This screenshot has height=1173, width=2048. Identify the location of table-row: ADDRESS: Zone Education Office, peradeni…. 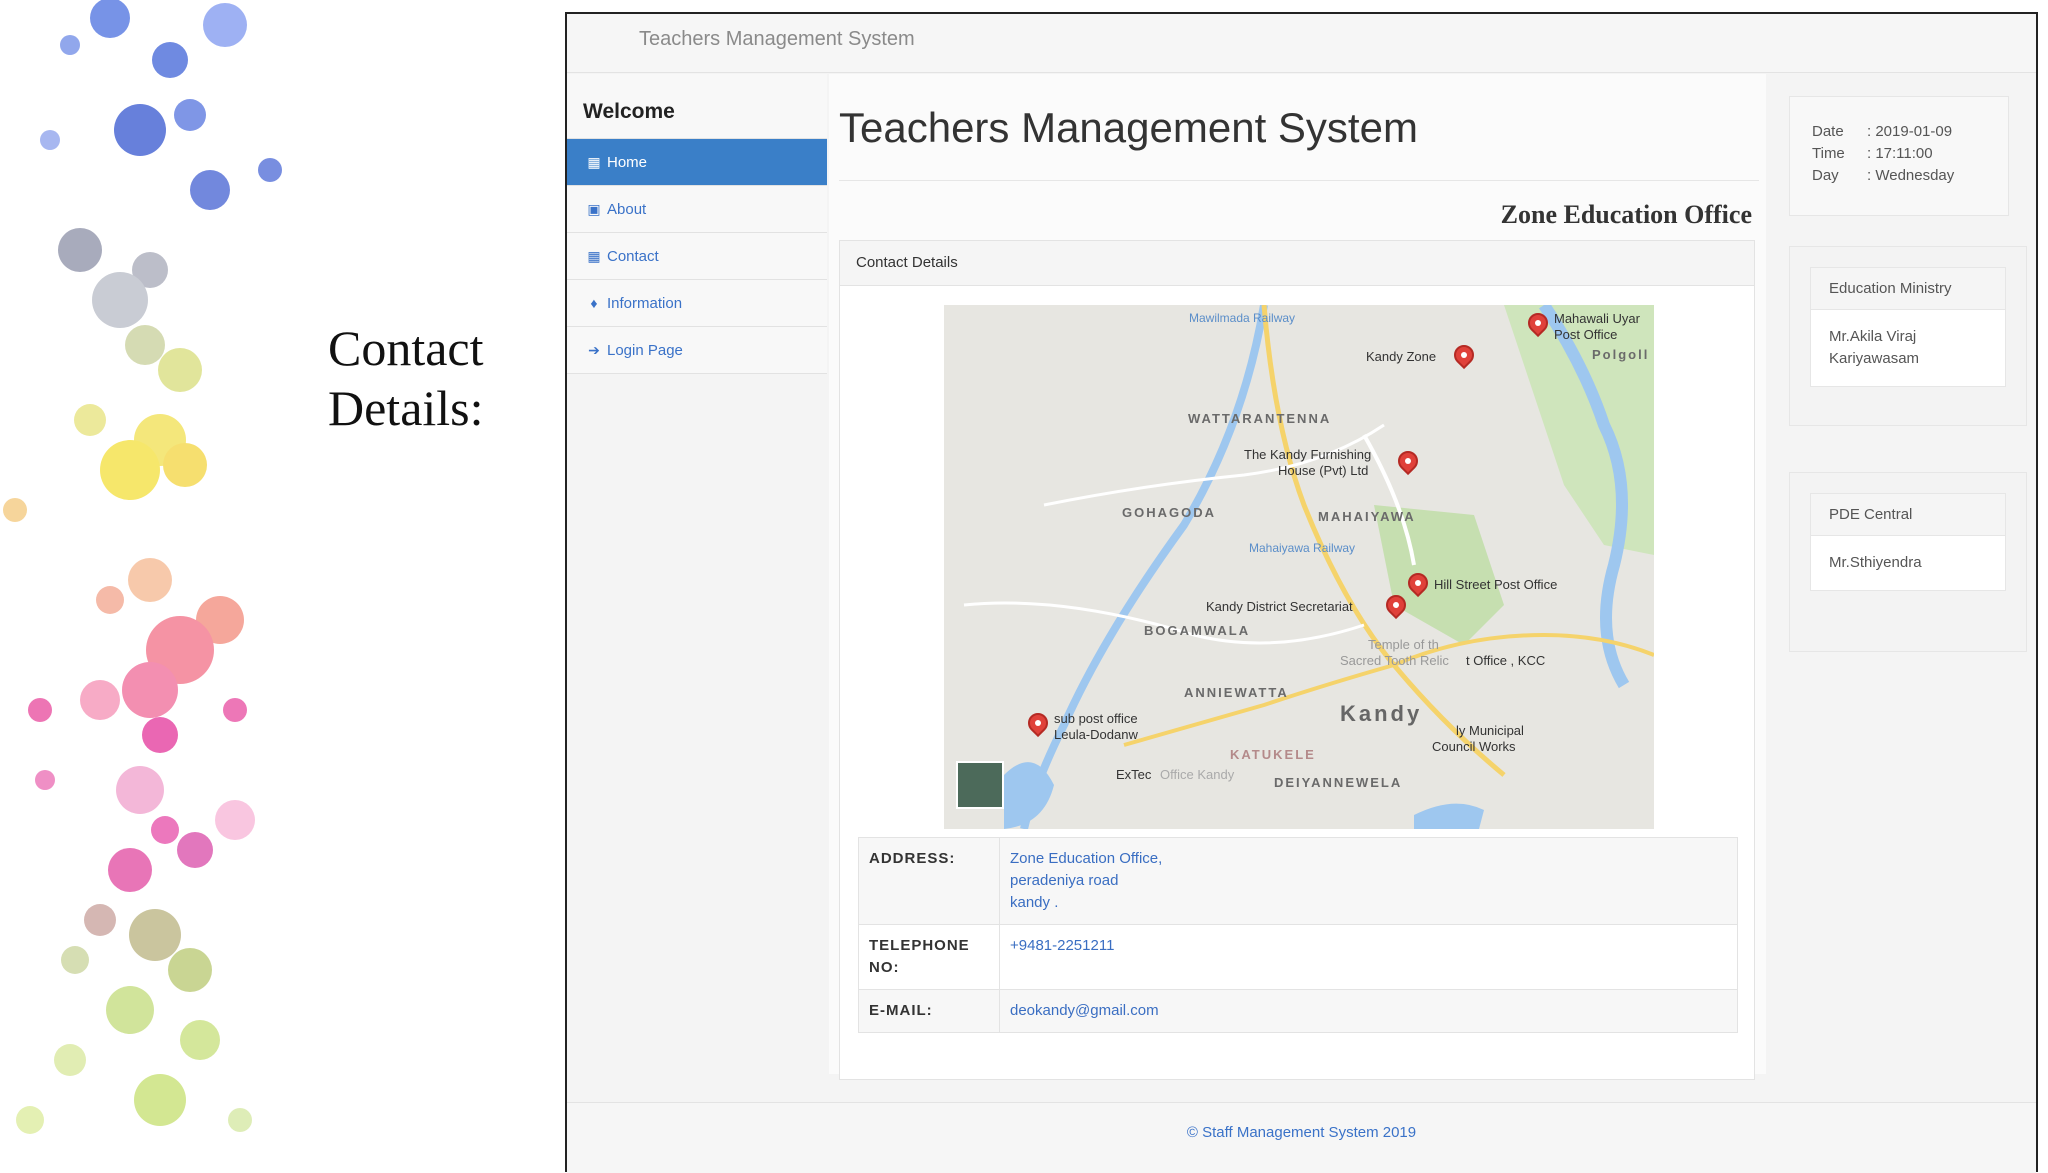
(1298, 881).